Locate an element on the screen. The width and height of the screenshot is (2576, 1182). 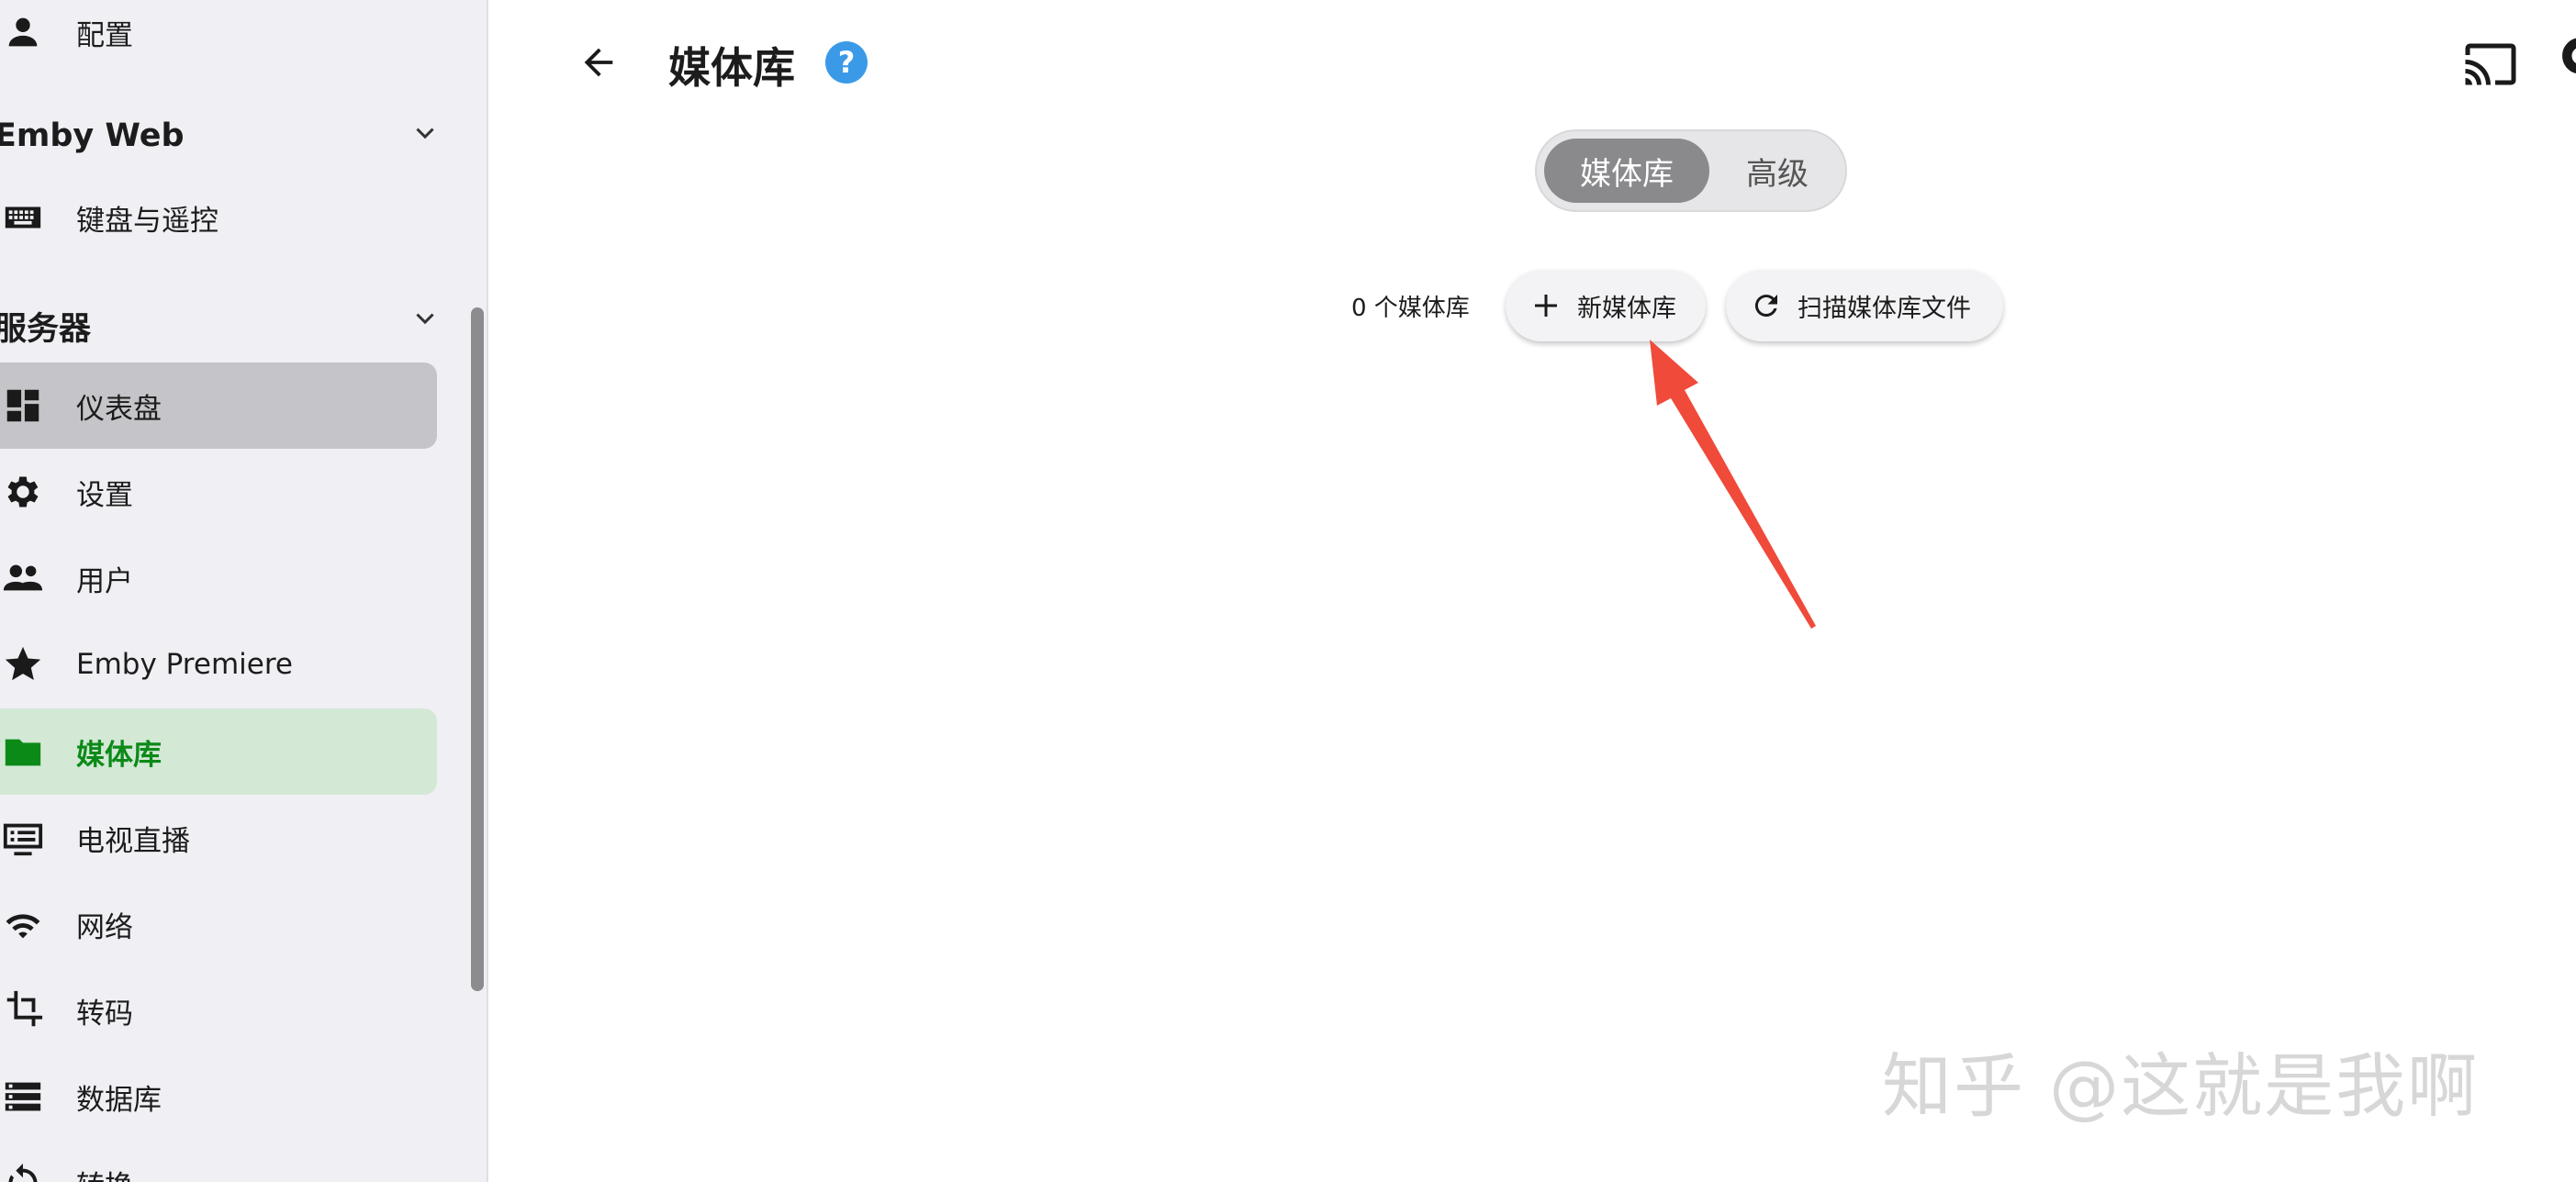
sidebar-item-label: 仪表盘 is located at coordinates (119, 409).